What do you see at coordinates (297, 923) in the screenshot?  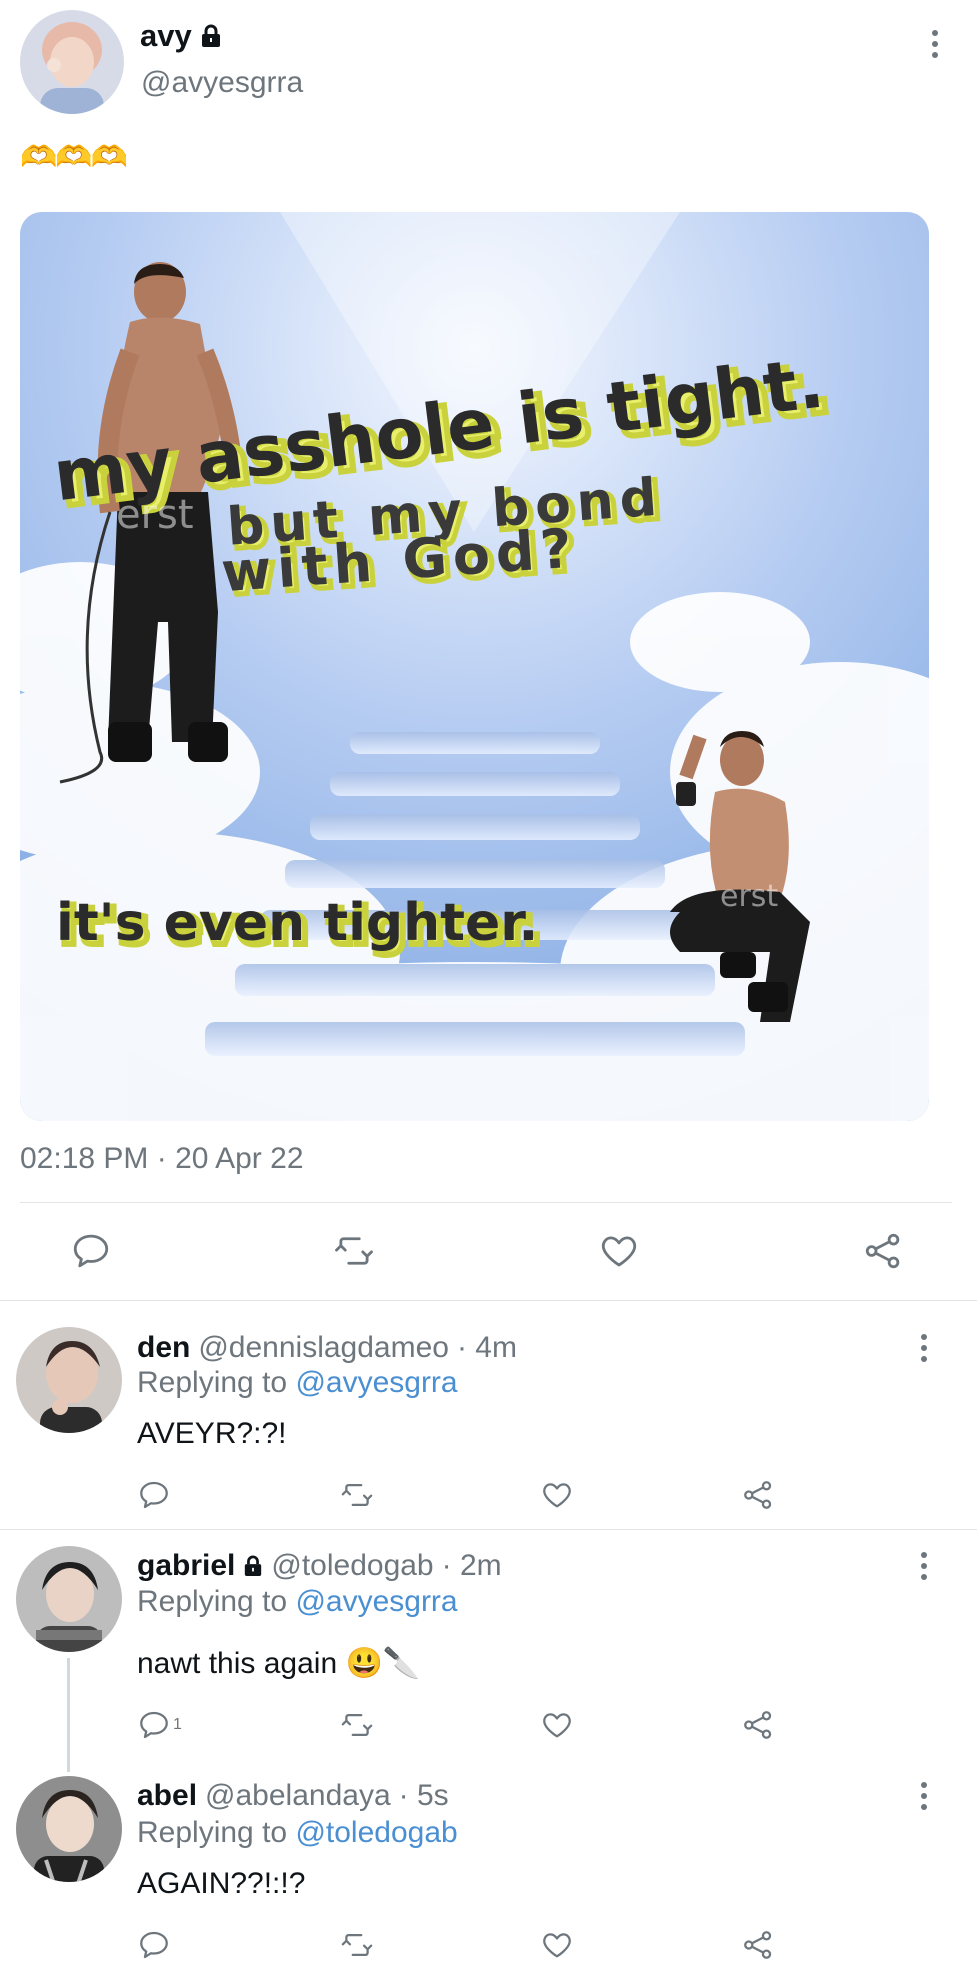 I see `svg-text: it's even tighter.` at bounding box center [297, 923].